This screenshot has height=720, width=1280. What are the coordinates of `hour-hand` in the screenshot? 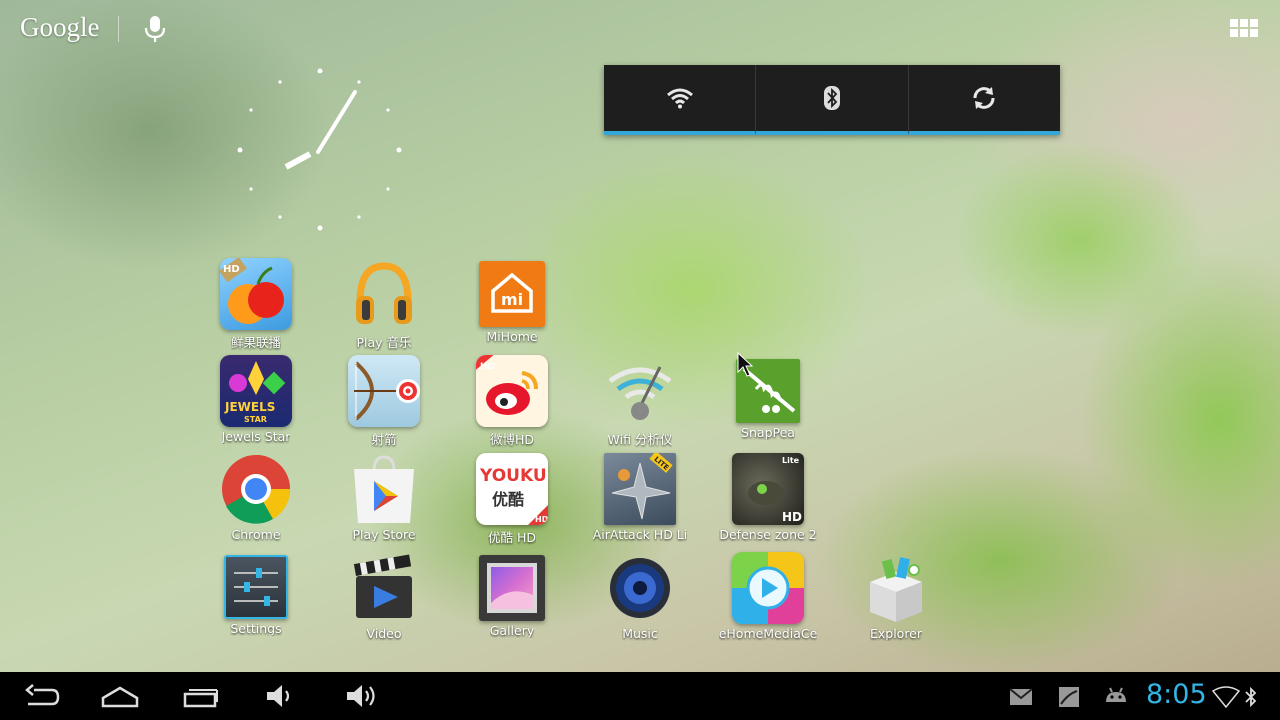 It's located at (298, 160).